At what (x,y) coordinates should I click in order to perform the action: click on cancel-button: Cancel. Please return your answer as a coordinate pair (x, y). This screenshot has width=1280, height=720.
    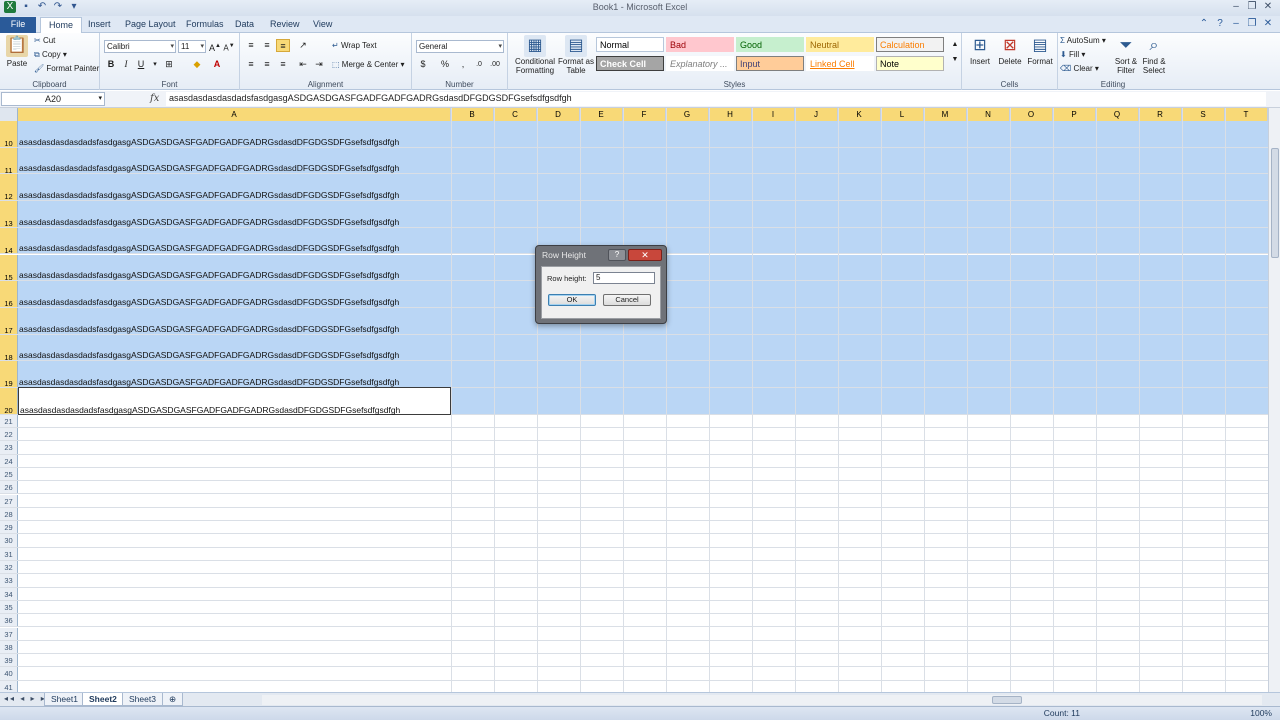
    Looking at the image, I should click on (627, 300).